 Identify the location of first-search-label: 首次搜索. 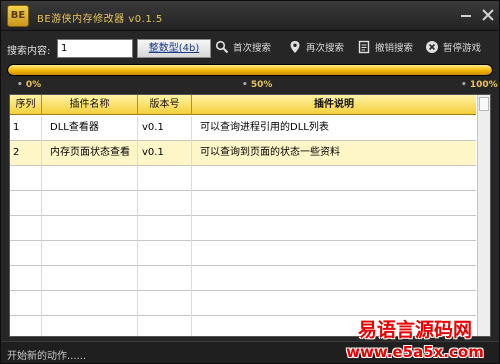
(252, 48).